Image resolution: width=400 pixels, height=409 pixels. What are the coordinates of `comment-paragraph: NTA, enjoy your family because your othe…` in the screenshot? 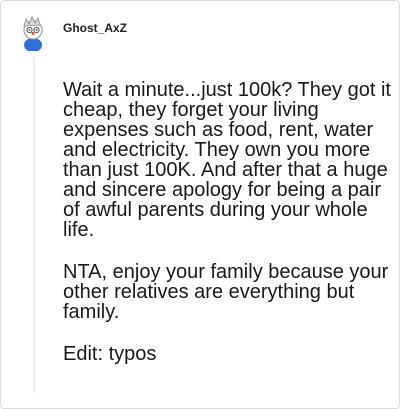 It's located at (226, 292).